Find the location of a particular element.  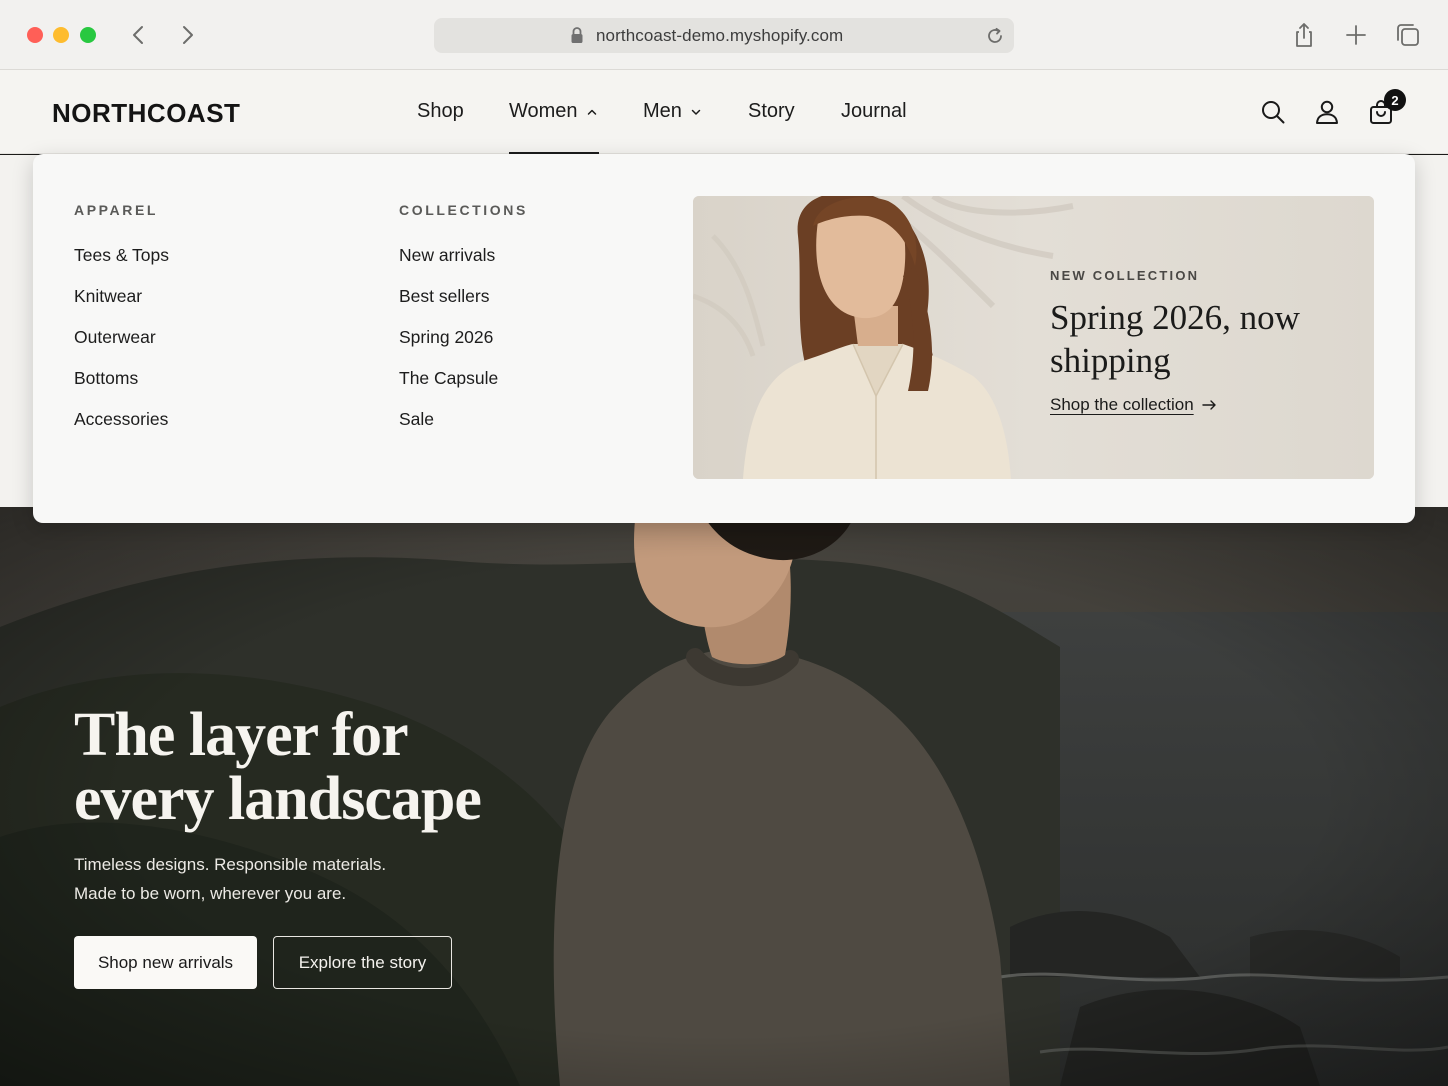

hero-subtitle-line2: Made to be worn, wherever you are. is located at coordinates (210, 893).